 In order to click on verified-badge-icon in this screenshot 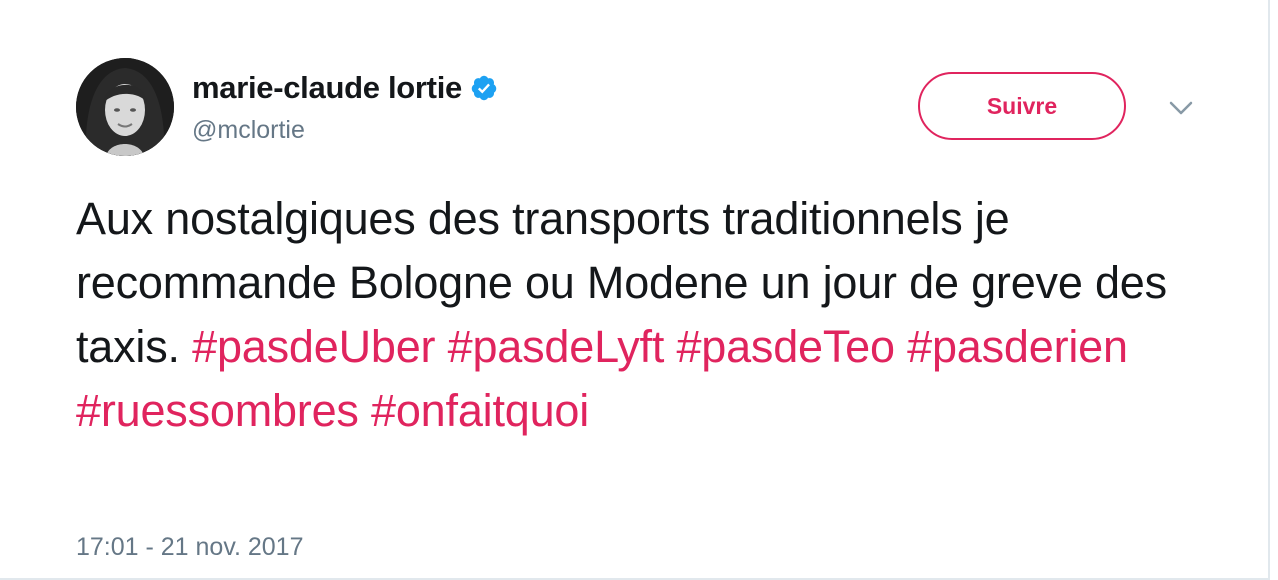, I will do `click(484, 88)`.